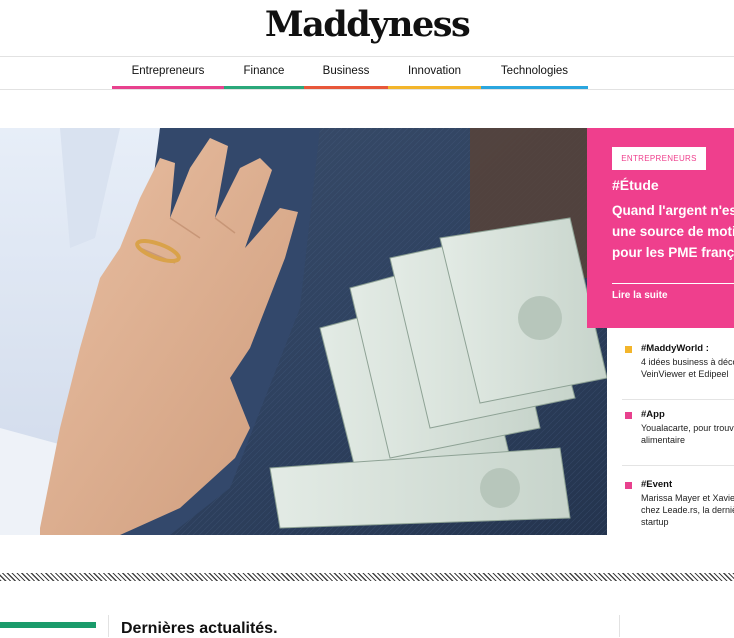 This screenshot has width=734, height=638. Describe the element at coordinates (673, 283) in the screenshot. I see `featured-divider` at that location.